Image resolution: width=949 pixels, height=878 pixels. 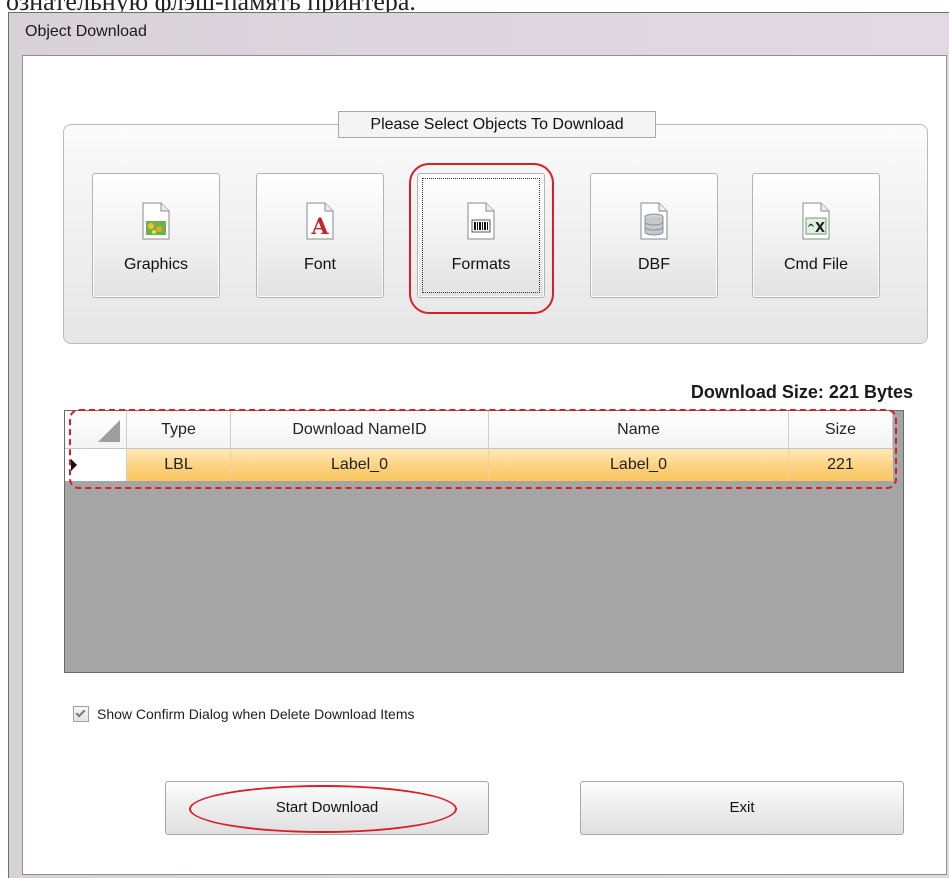 What do you see at coordinates (654, 264) in the screenshot?
I see `dbf-label: DBF` at bounding box center [654, 264].